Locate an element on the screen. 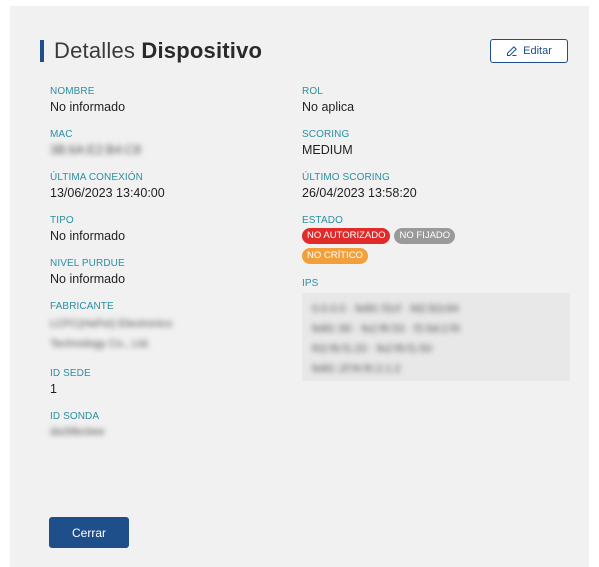 The image size is (599, 567). field-nivel-purdue: NIVEL PURDUE No informado is located at coordinates (88, 272).